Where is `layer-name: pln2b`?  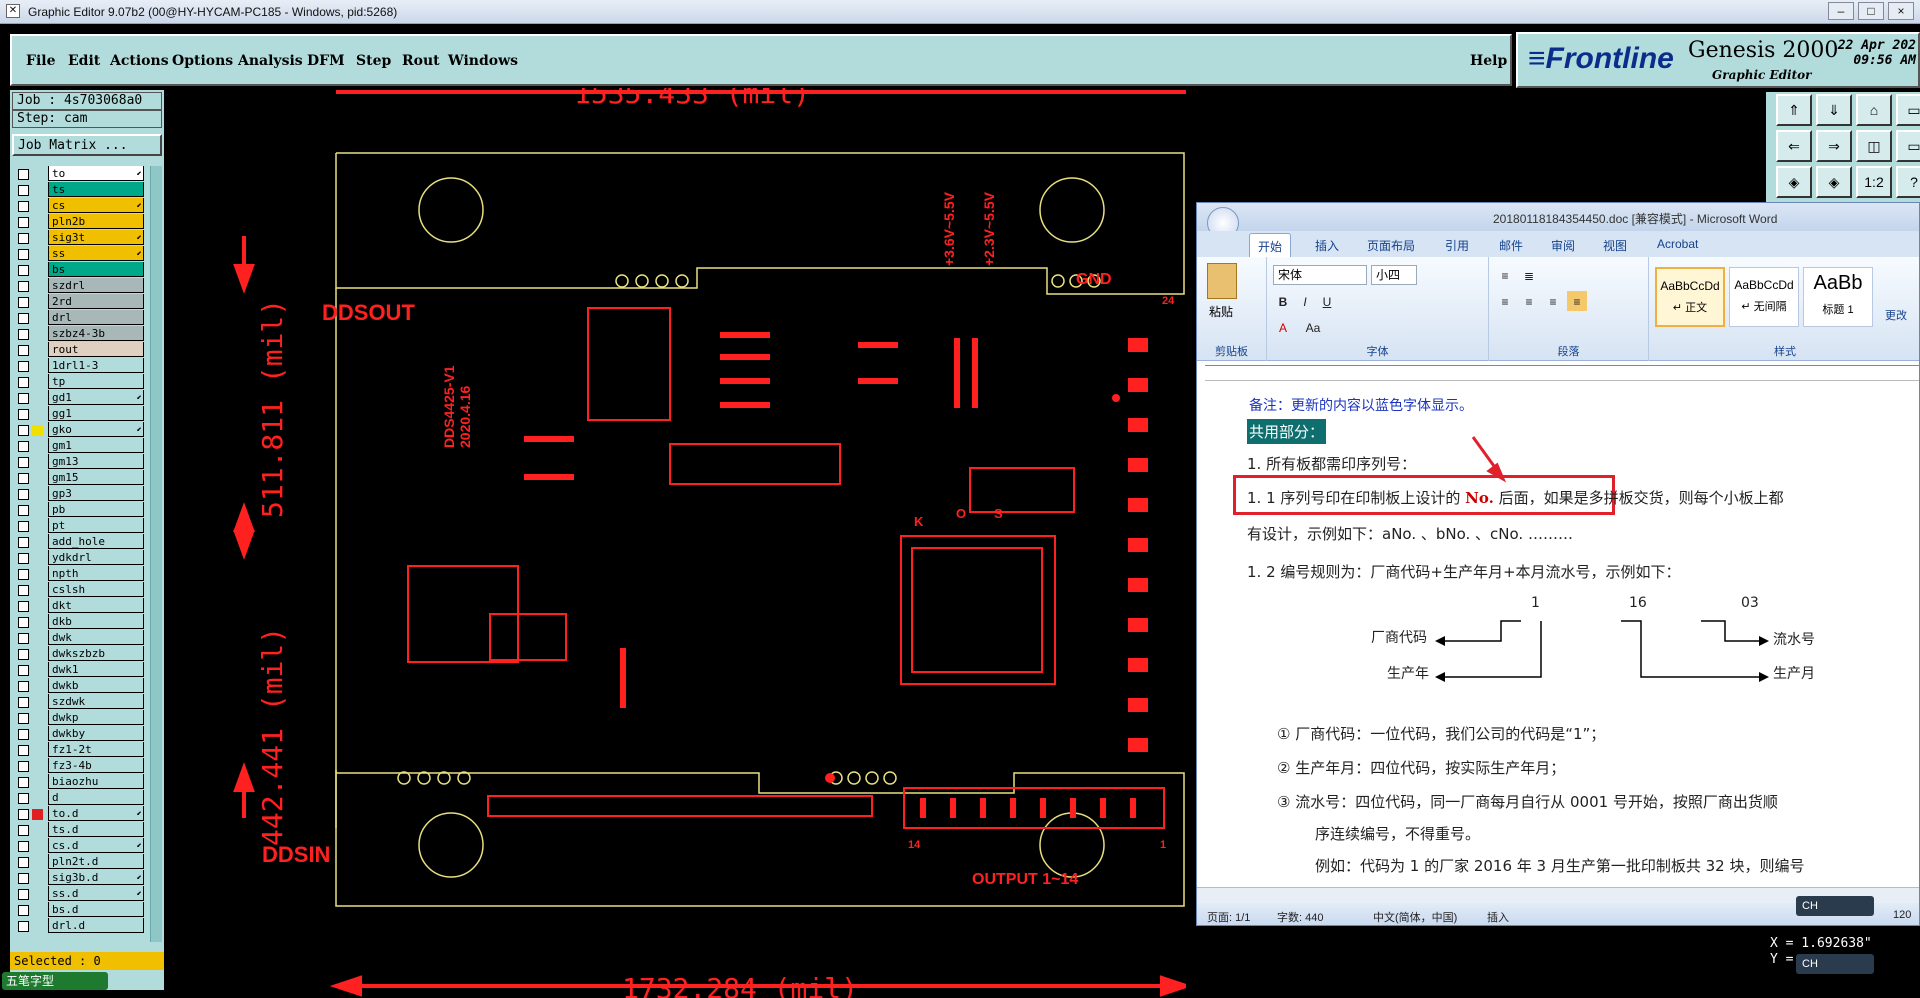
layer-name: pln2b is located at coordinates (96, 221).